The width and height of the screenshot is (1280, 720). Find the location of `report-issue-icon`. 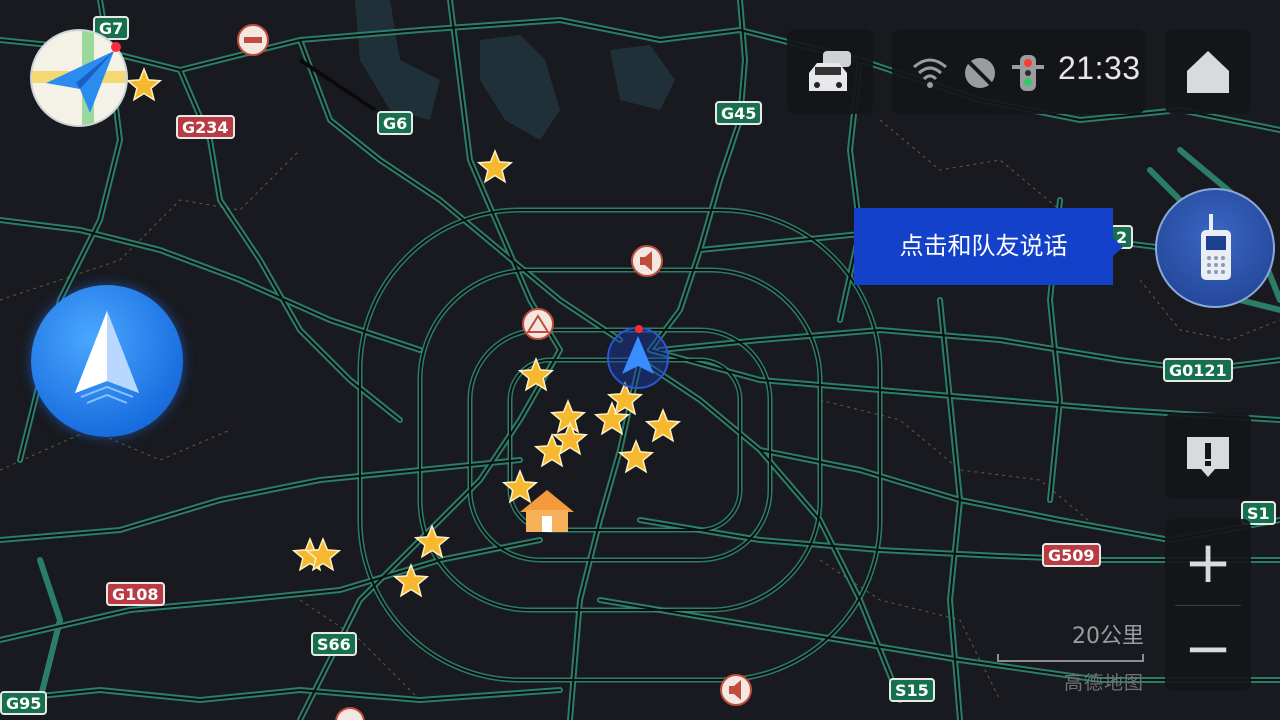

report-issue-icon is located at coordinates (1208, 457).